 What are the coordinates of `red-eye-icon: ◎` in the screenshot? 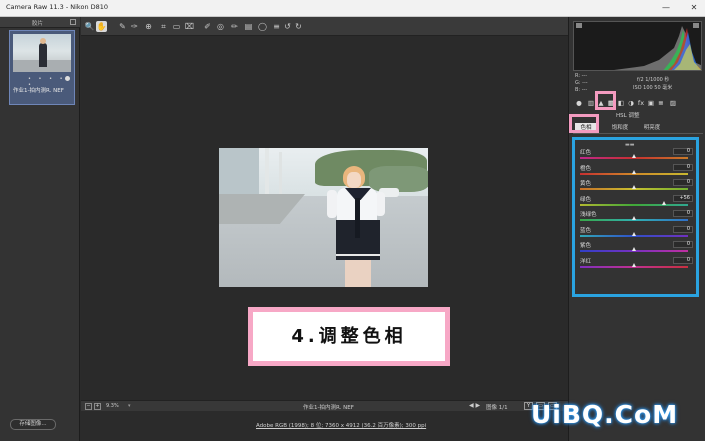 It's located at (220, 26).